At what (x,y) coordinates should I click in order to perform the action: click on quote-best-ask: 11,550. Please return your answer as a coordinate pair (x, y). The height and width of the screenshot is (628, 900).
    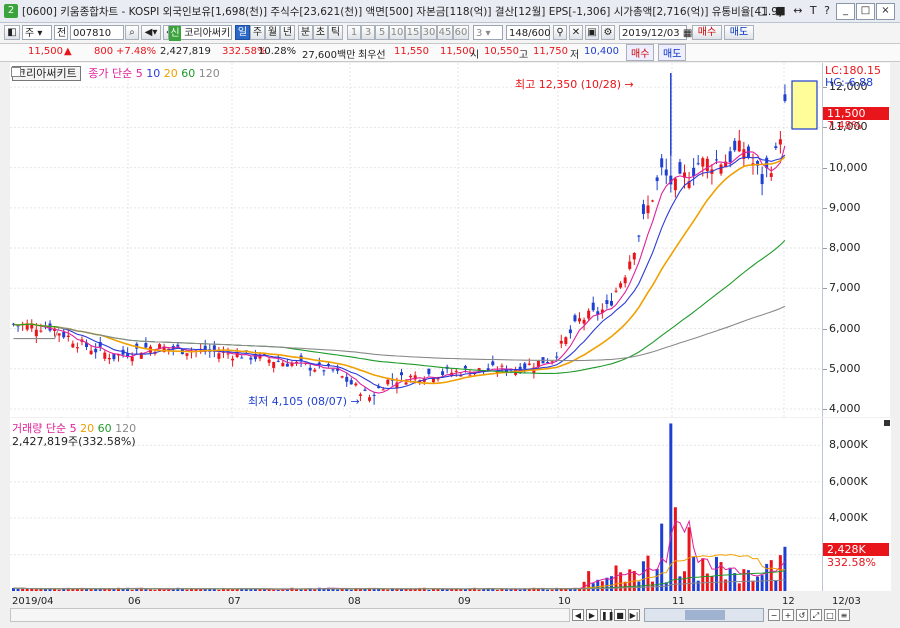
    Looking at the image, I should click on (411, 51).